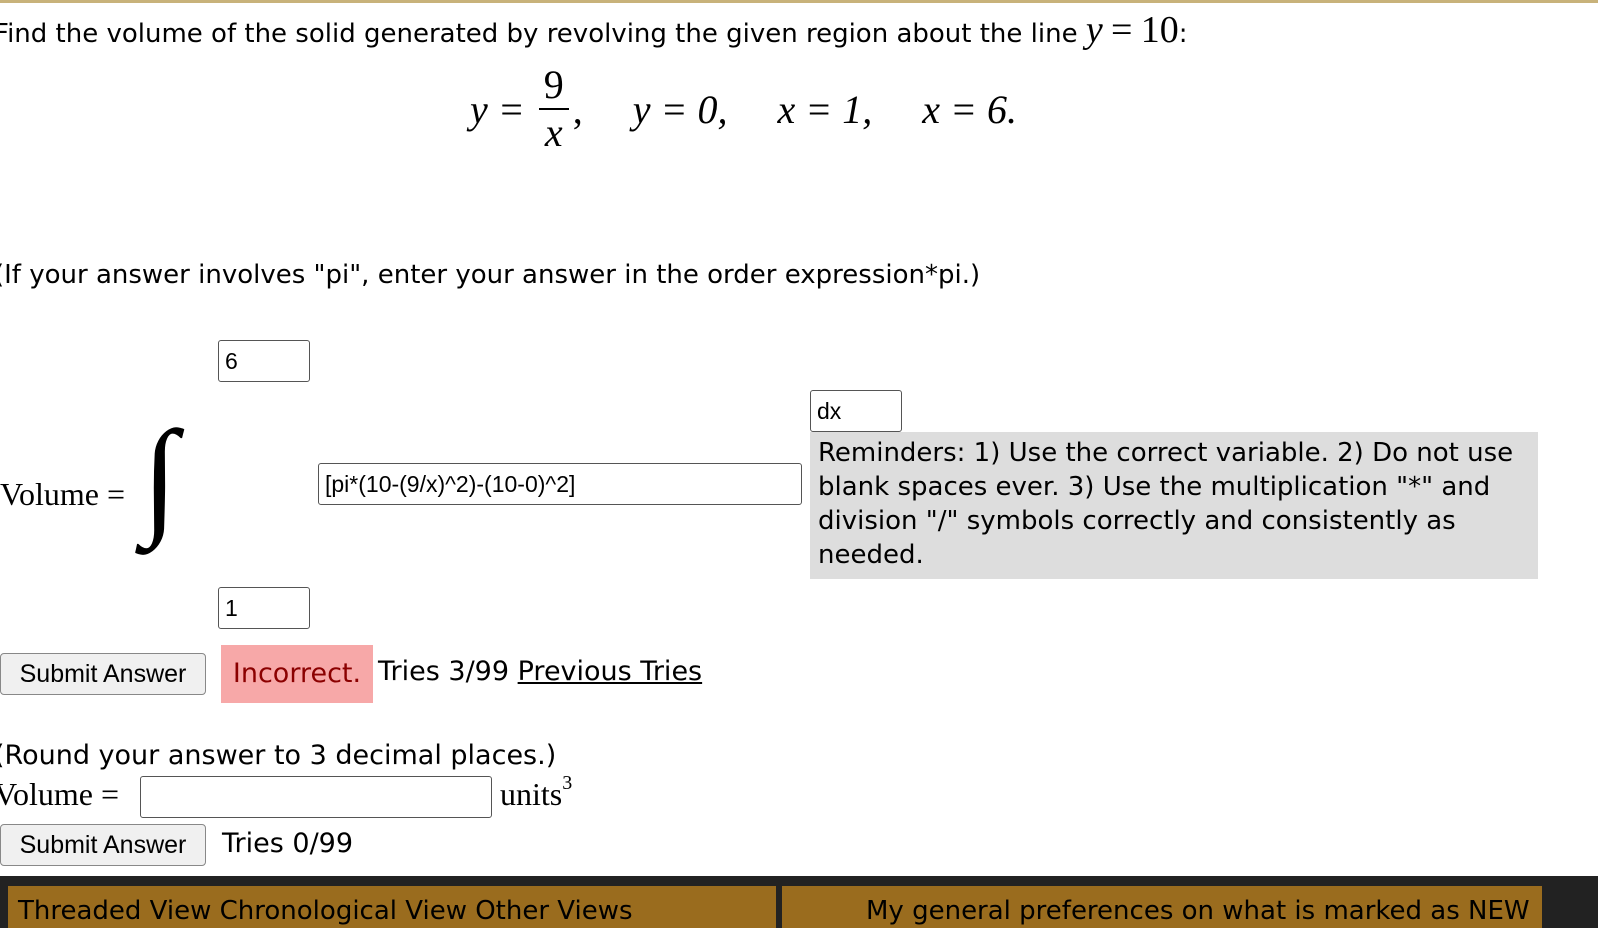  Describe the element at coordinates (553, 108) in the screenshot. I see `fraction-9-over-x: 9 x` at that location.